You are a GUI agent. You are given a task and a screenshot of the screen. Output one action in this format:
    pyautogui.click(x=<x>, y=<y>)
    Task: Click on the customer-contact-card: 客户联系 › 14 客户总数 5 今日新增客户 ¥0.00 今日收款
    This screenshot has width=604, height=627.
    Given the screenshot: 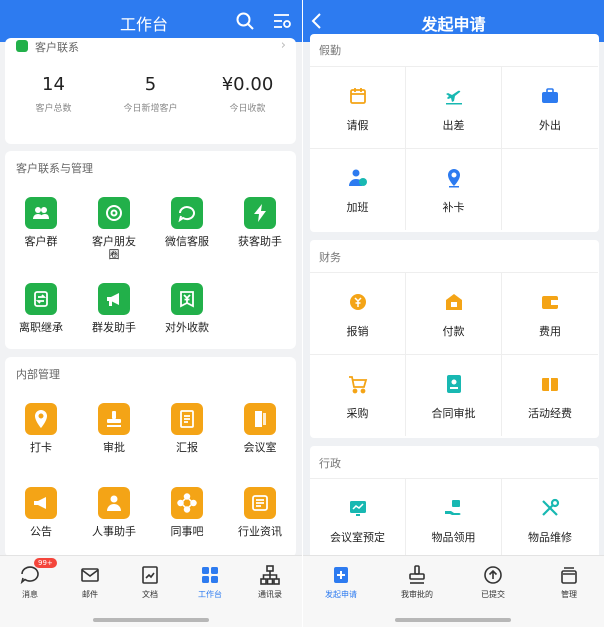 What is the action you would take?
    pyautogui.click(x=150, y=91)
    